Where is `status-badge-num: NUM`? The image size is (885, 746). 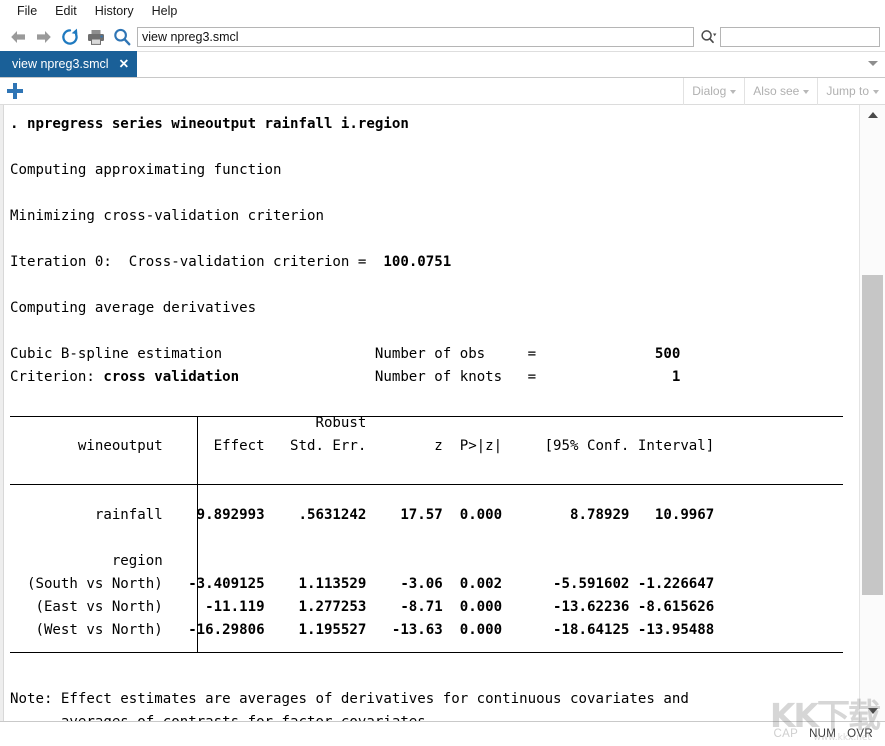
status-badge-num: NUM is located at coordinates (823, 734).